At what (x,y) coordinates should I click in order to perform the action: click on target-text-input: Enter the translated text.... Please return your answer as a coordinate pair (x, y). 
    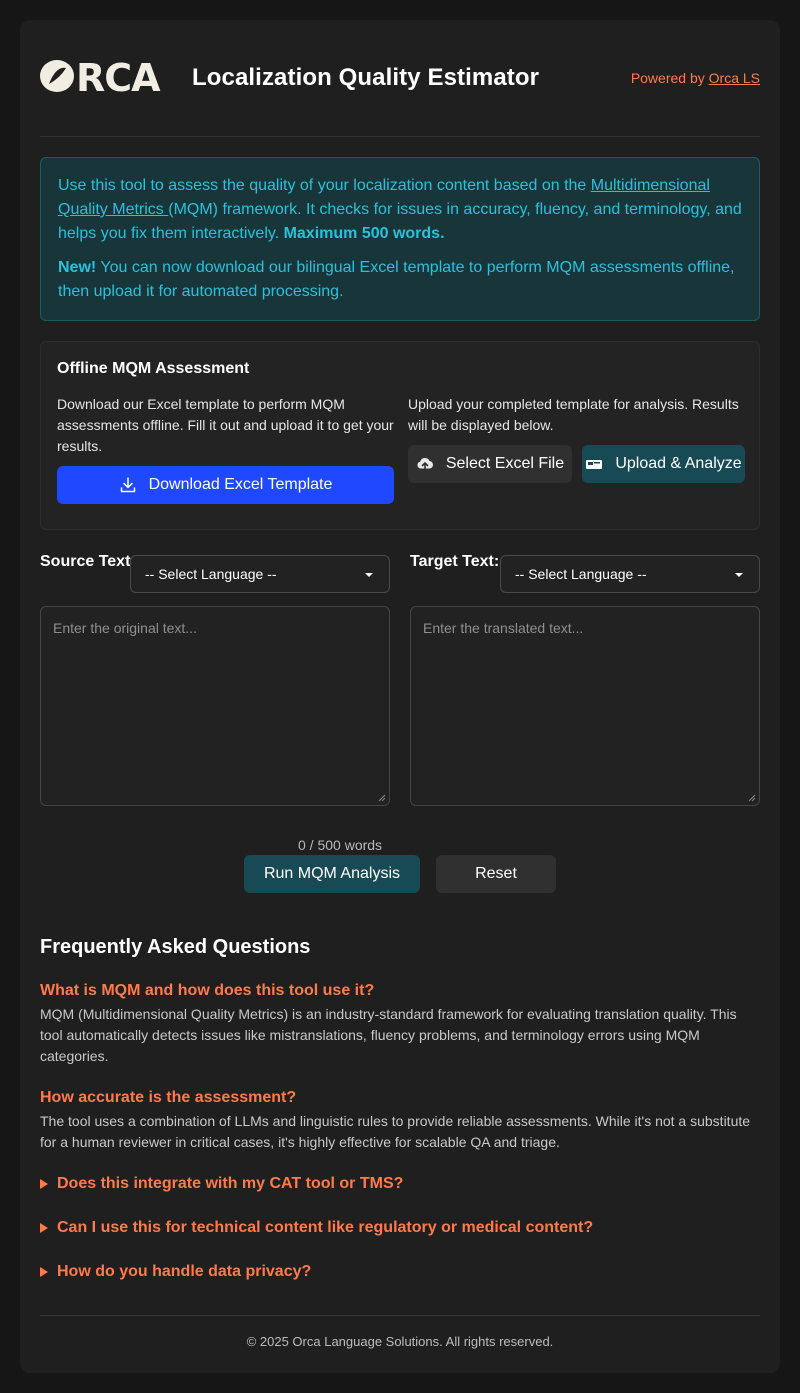
    Looking at the image, I should click on (585, 706).